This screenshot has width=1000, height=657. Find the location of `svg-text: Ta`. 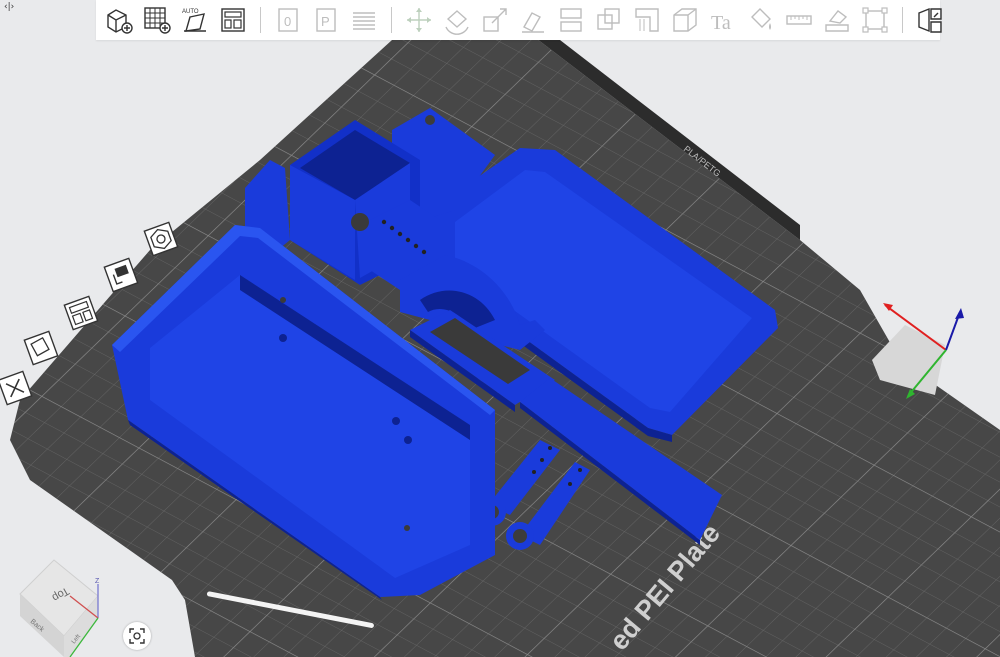

svg-text: Ta is located at coordinates (721, 23).